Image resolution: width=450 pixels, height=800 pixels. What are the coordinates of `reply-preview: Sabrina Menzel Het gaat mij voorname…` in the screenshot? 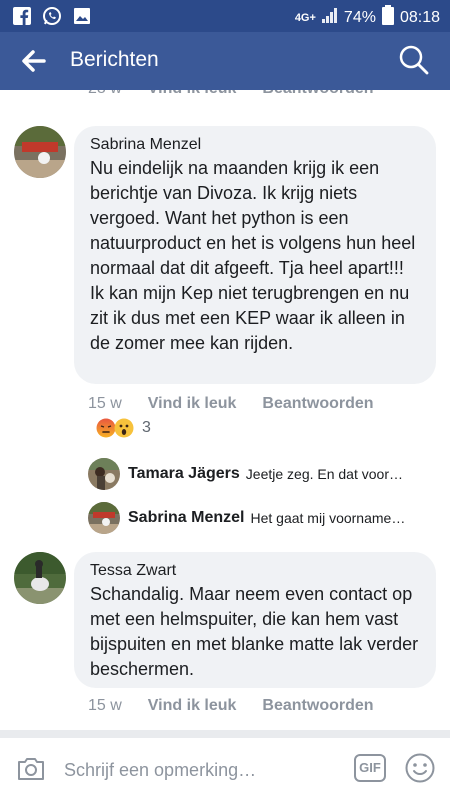 It's located at (246, 518).